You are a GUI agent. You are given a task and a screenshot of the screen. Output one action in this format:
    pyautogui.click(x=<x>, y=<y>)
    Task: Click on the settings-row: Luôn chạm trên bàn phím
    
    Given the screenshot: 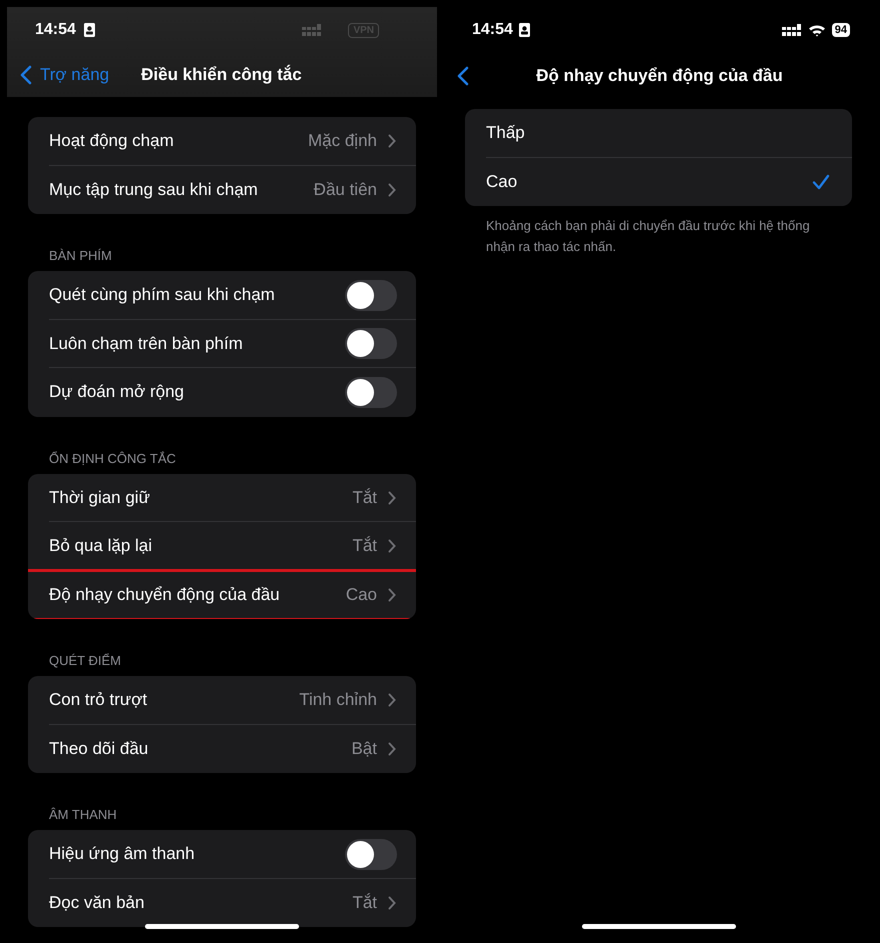 What is the action you would take?
    pyautogui.click(x=222, y=344)
    